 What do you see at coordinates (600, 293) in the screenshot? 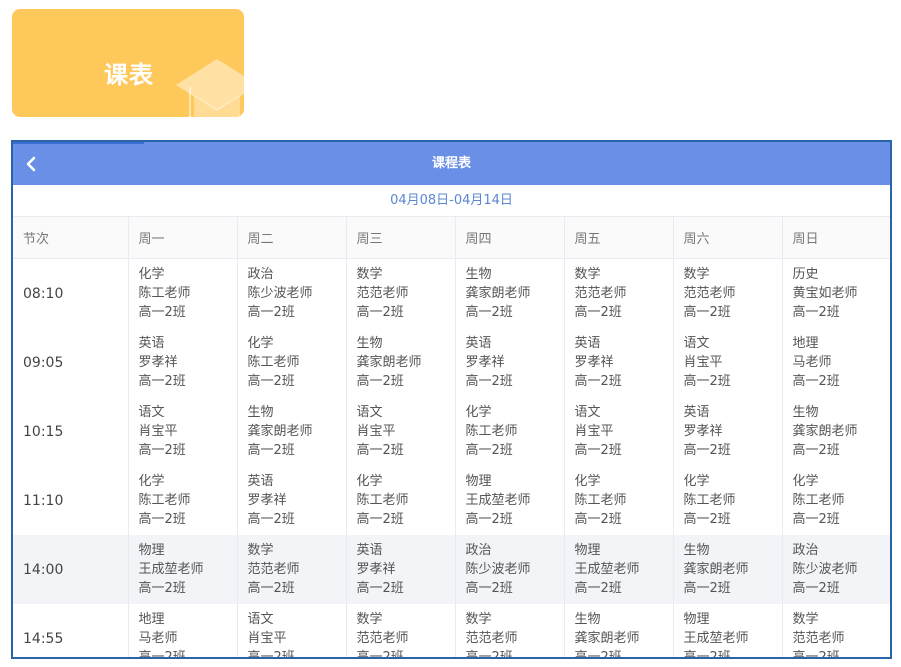
I see `course-teacher: 范范老师` at bounding box center [600, 293].